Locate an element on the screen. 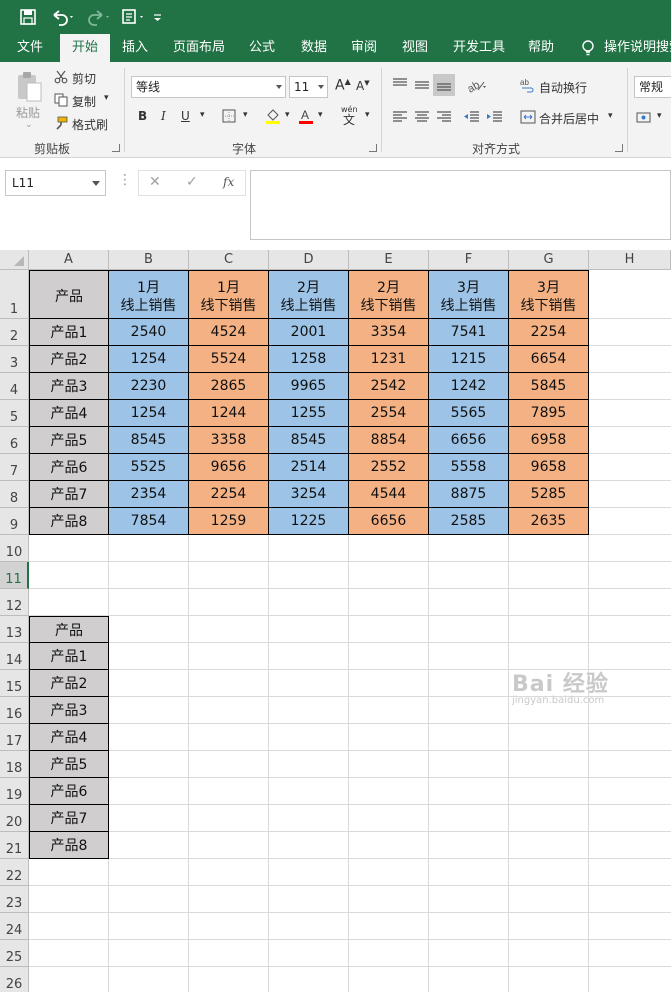  merge-center-button: 合并后居中 is located at coordinates (569, 118).